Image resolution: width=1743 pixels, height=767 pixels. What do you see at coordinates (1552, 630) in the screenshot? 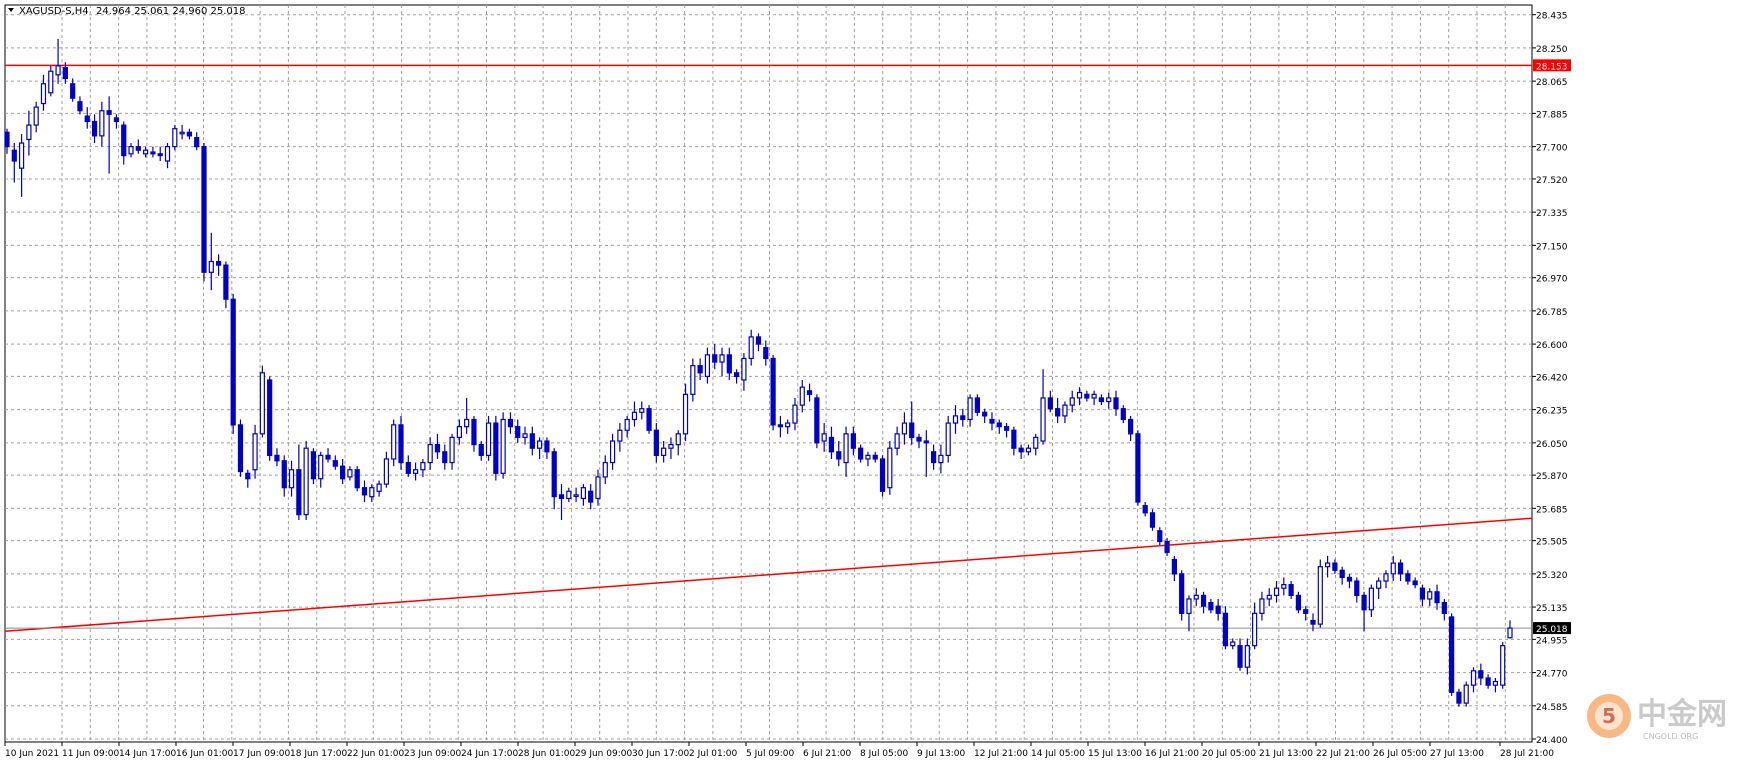
I see `current-price-label: 25.018` at bounding box center [1552, 630].